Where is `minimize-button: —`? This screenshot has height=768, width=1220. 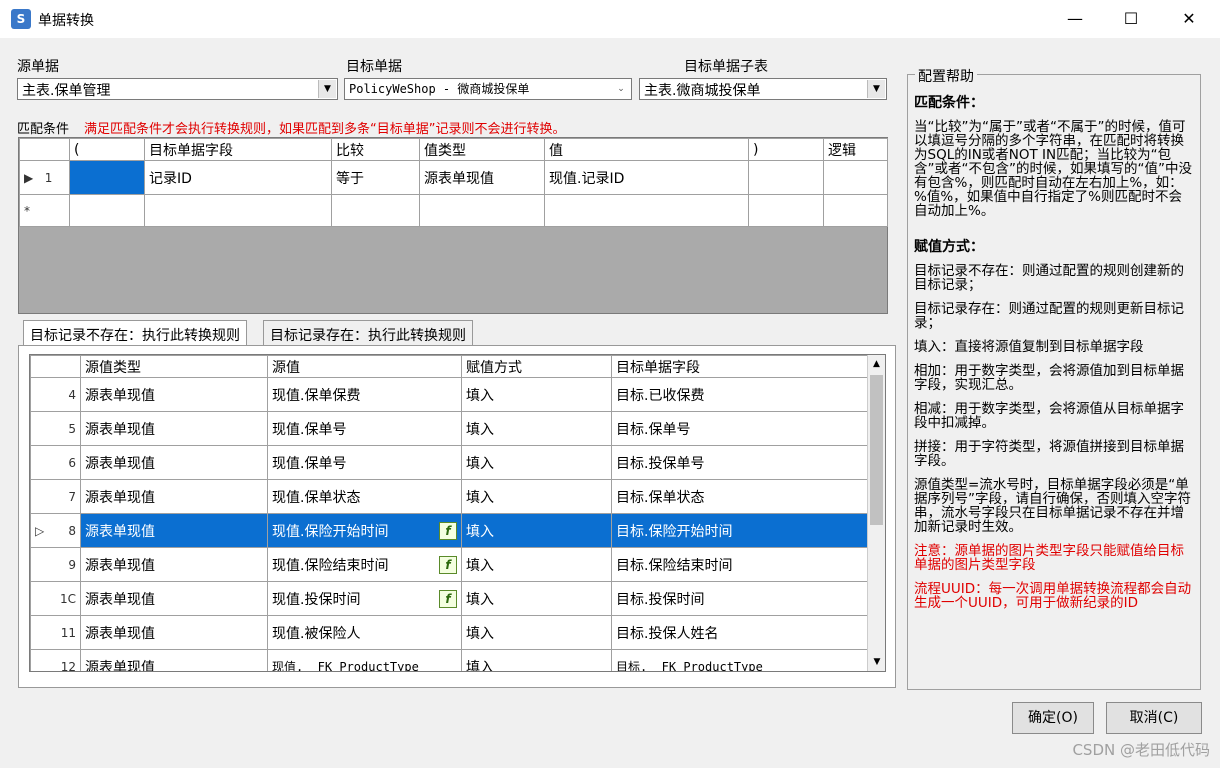 minimize-button: — is located at coordinates (1075, 19).